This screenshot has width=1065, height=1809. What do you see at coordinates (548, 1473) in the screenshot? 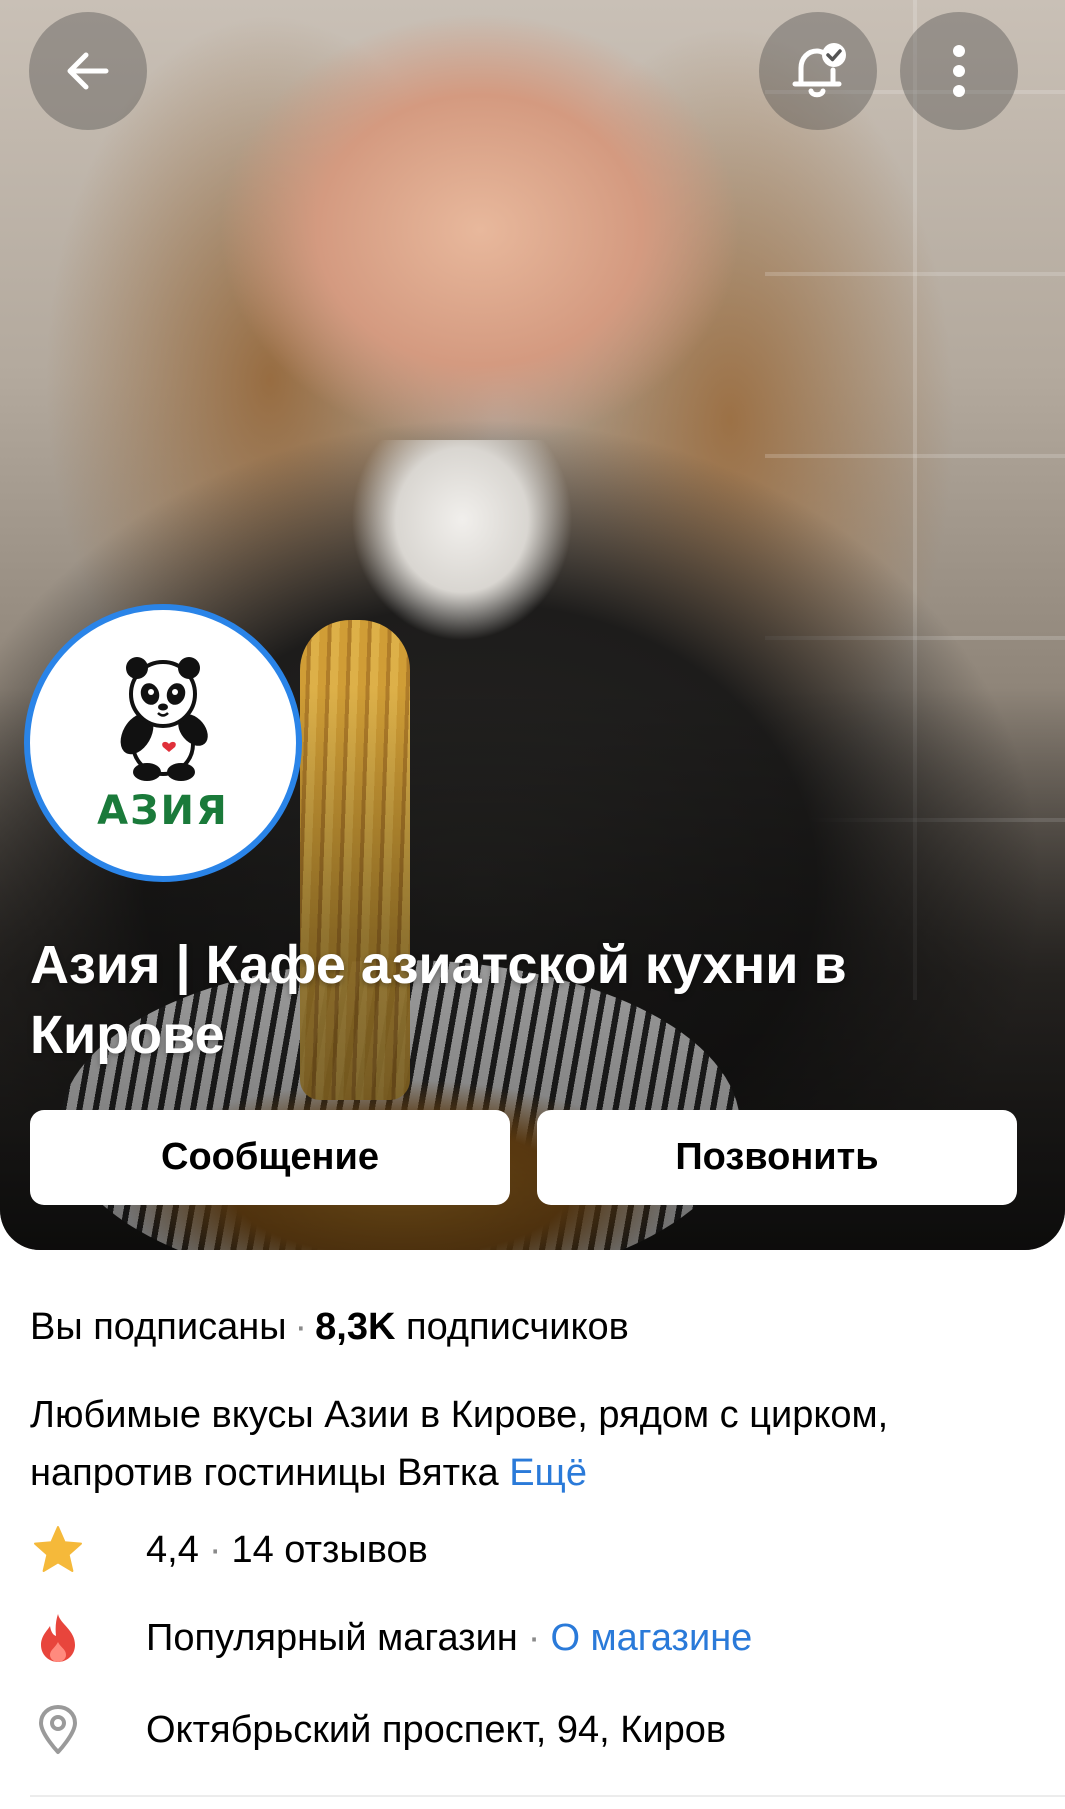
I see `more-link: Ещё` at bounding box center [548, 1473].